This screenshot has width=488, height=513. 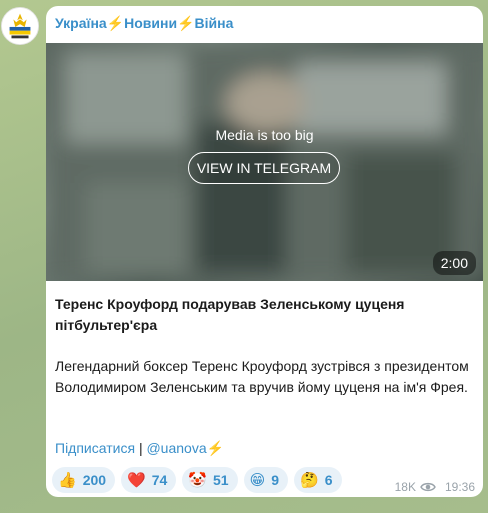 I want to click on reaction-thumbs-up: 👍 200, so click(x=84, y=480).